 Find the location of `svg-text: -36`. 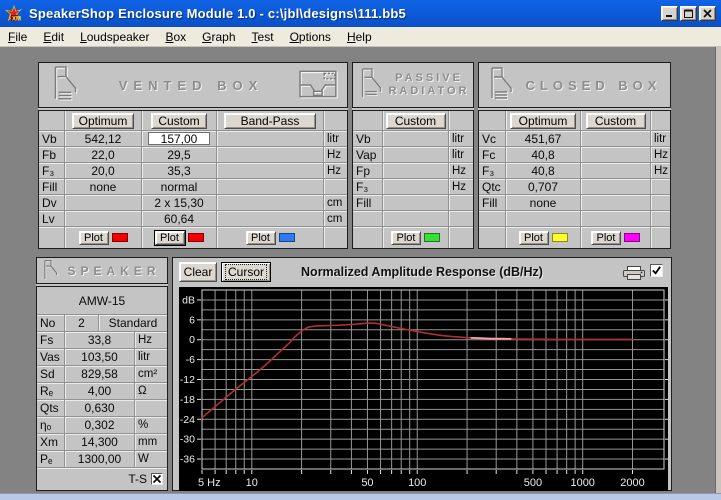

svg-text: -36 is located at coordinates (187, 460).